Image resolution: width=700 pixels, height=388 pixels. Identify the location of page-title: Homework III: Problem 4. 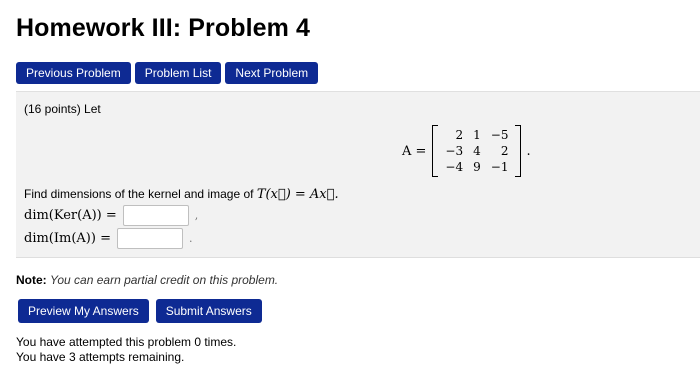
(163, 28).